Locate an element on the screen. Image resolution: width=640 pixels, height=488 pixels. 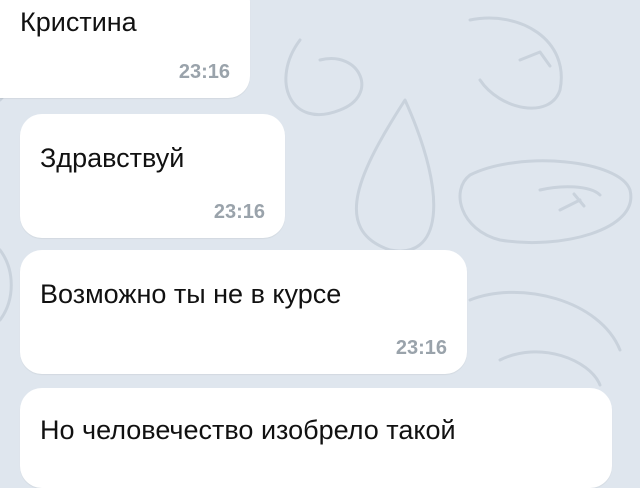
message-bubble: Здравствуй 23:16 is located at coordinates (152, 176).